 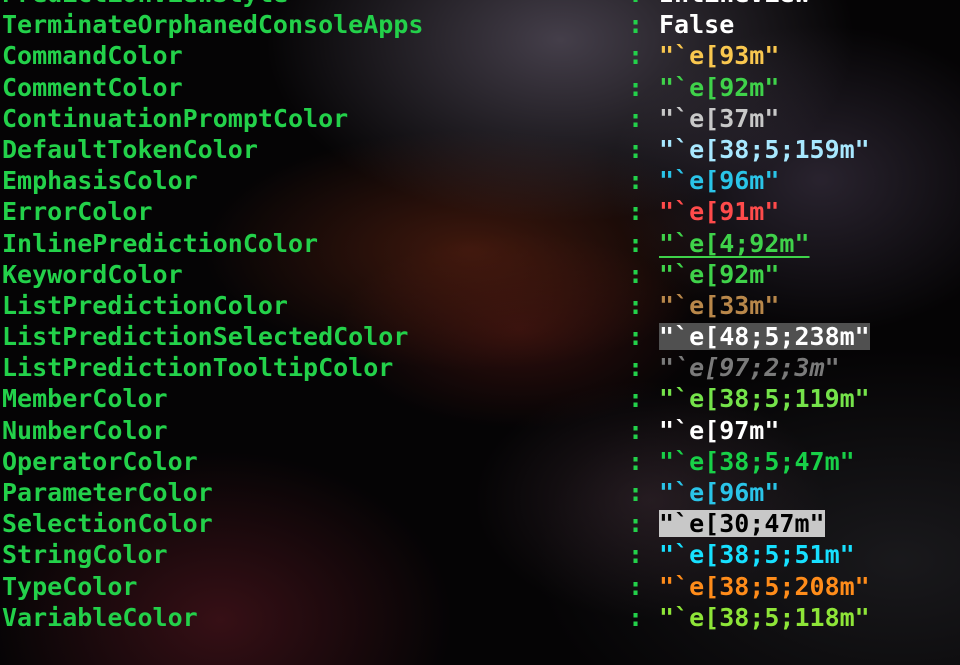 What do you see at coordinates (100, 461) in the screenshot?
I see `option-name: OperatorColor` at bounding box center [100, 461].